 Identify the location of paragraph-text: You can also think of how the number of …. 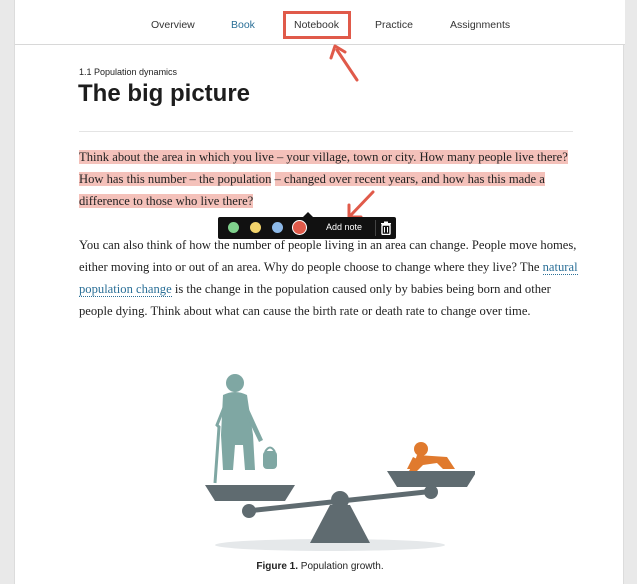
(328, 256).